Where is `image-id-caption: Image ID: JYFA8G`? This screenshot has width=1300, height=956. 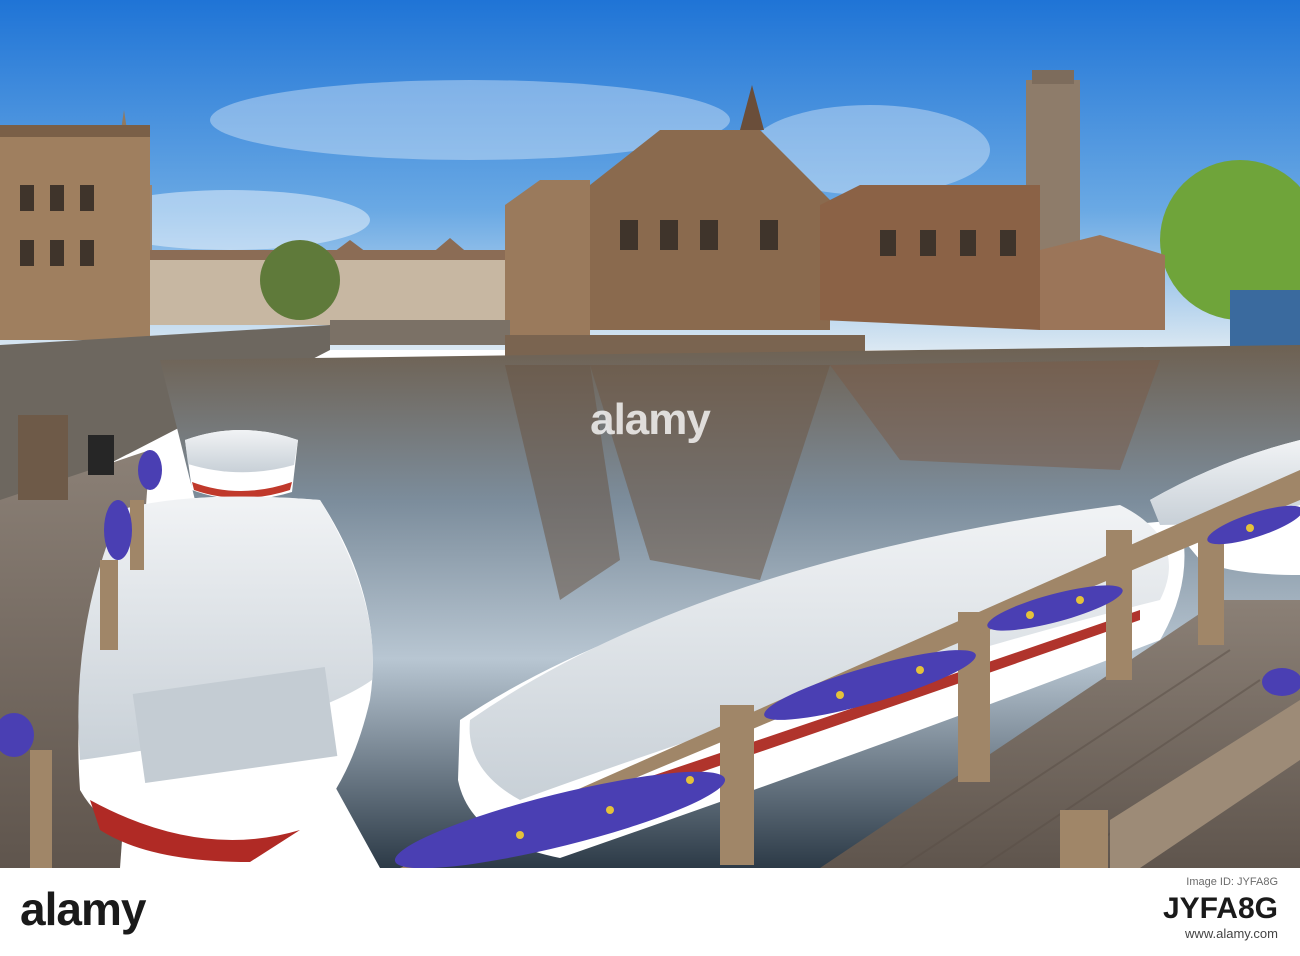 image-id-caption: Image ID: JYFA8G is located at coordinates (1232, 882).